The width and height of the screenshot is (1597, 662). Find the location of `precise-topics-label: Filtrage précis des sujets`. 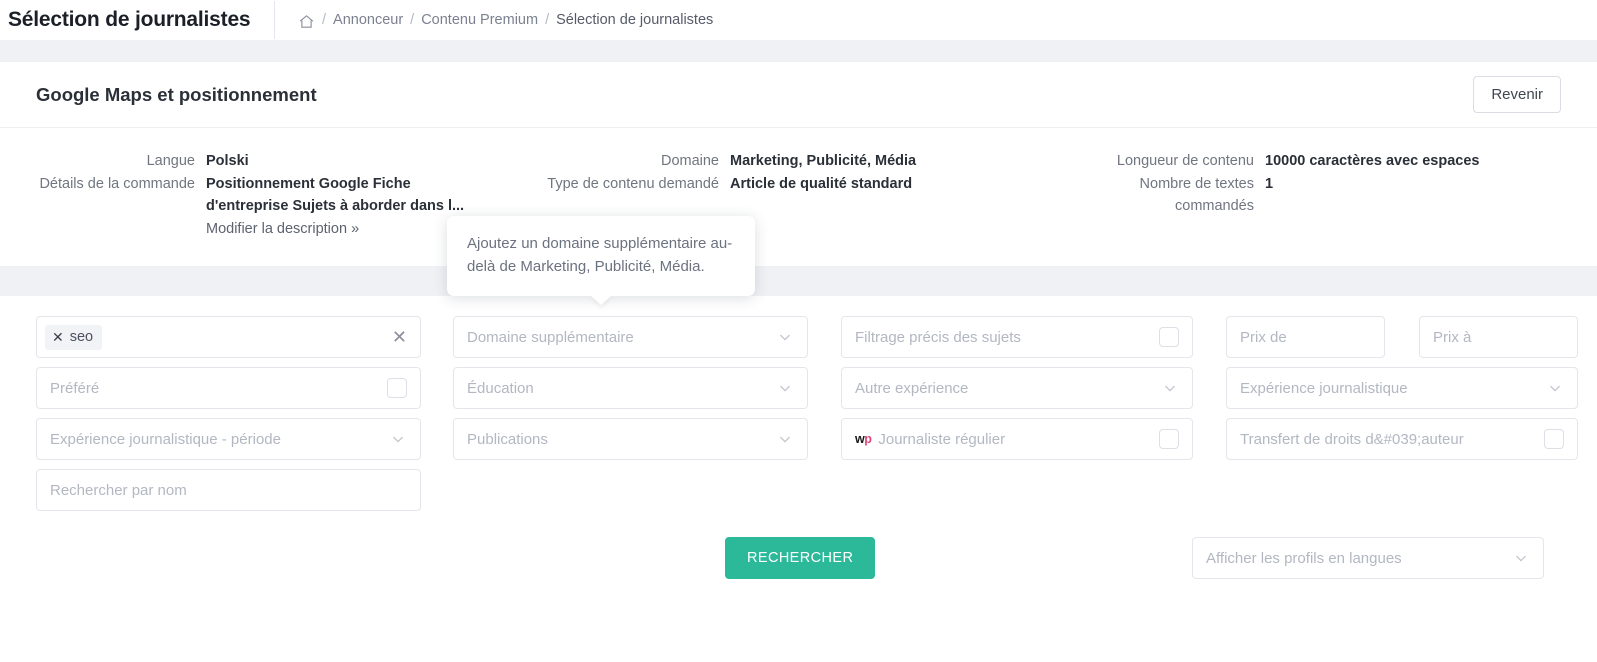

precise-topics-label: Filtrage précis des sujets is located at coordinates (938, 337).